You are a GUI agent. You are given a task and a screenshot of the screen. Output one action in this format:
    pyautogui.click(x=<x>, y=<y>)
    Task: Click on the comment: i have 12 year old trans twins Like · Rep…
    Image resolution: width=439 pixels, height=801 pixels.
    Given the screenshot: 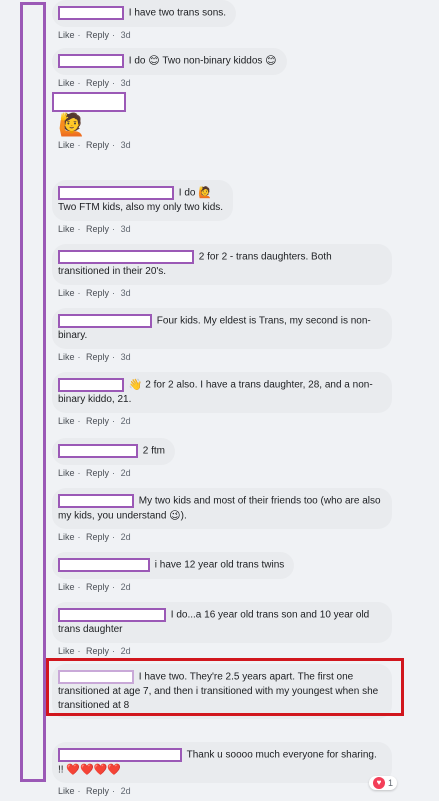 What is the action you would take?
    pyautogui.click(x=224, y=572)
    